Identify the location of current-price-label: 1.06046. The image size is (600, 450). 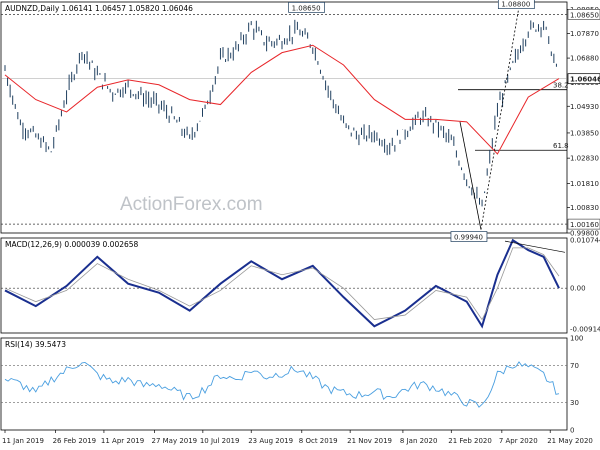
(585, 80).